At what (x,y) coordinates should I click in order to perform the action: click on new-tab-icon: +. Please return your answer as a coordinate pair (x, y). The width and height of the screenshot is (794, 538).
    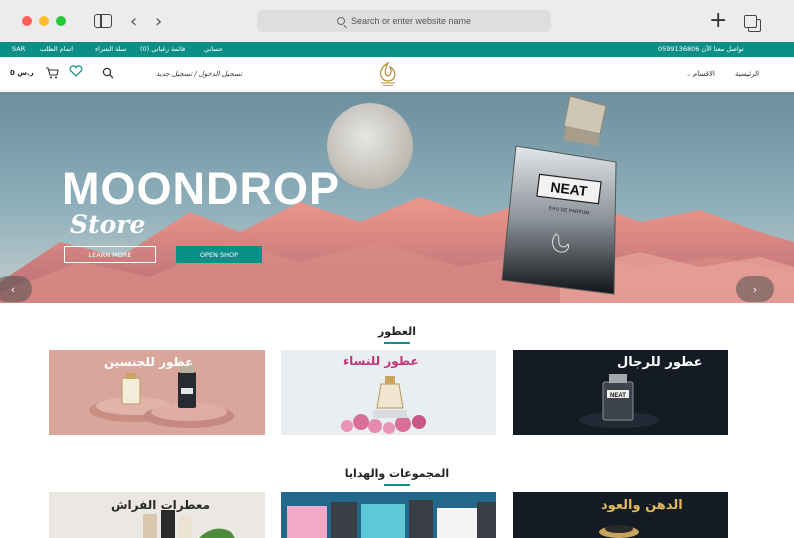
    Looking at the image, I should click on (718, 21).